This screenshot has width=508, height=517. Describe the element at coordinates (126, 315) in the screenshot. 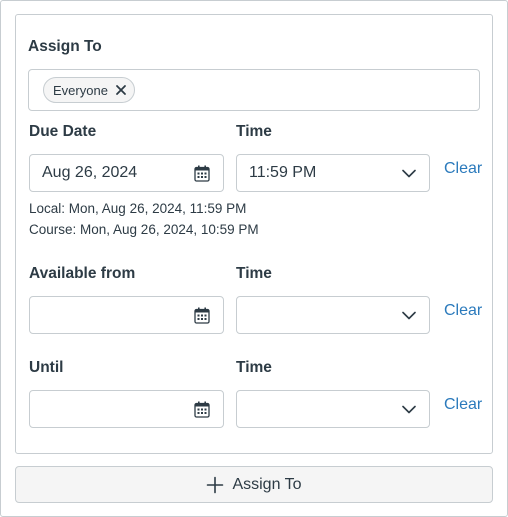

I see `available-from-date-input` at that location.